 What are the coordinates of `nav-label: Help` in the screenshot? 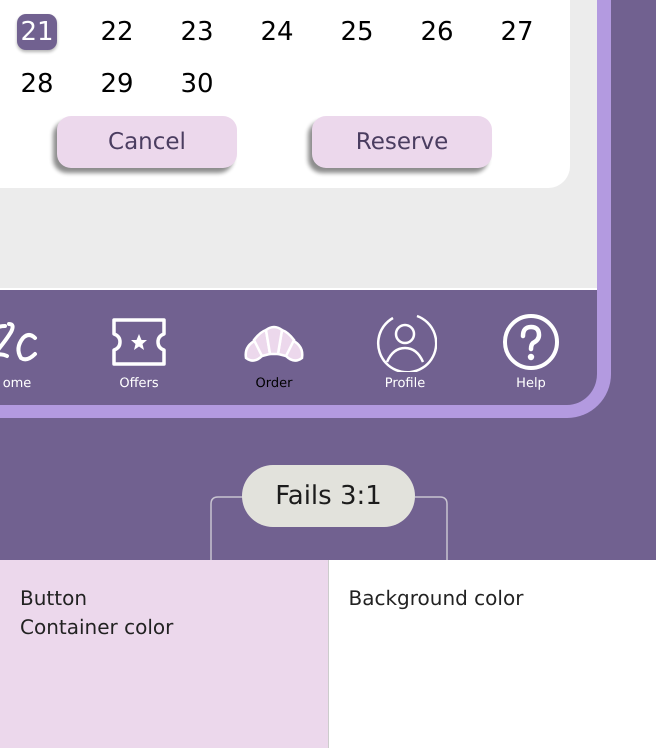 It's located at (531, 383).